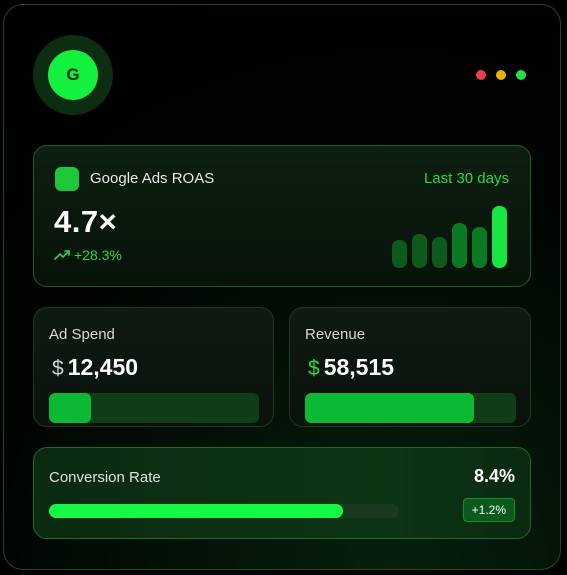  Describe the element at coordinates (335, 334) in the screenshot. I see `revenue-label: Revenue` at that location.